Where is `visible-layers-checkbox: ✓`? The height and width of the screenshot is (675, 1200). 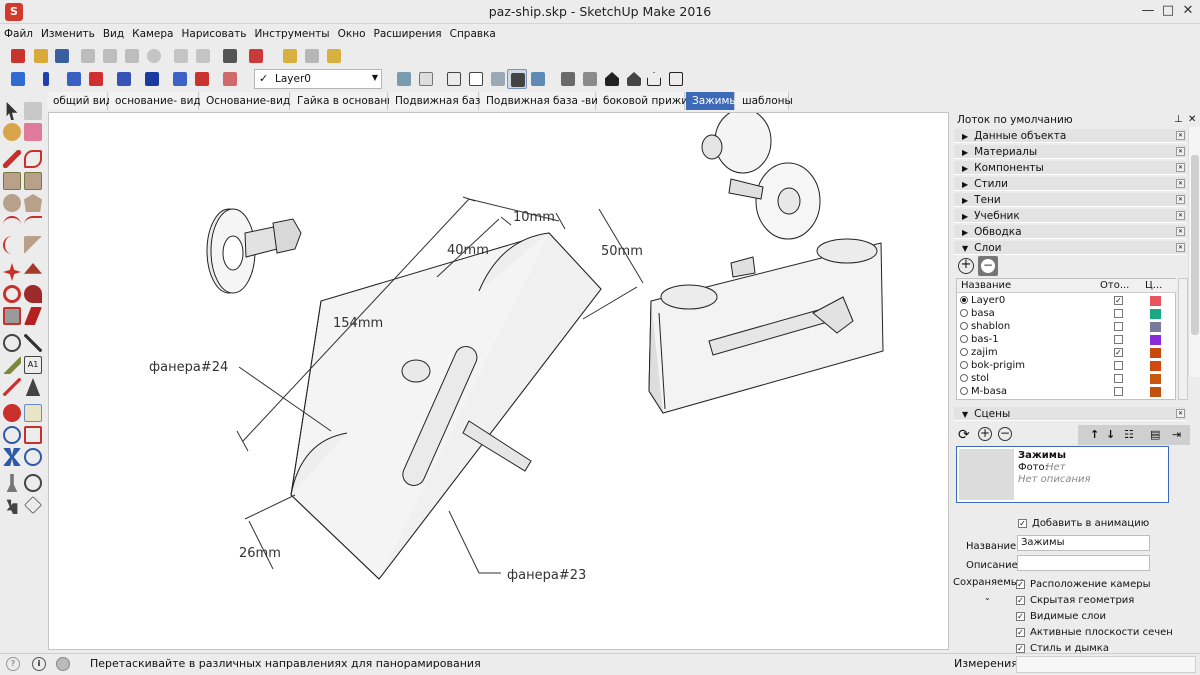
visible-layers-checkbox: ✓ is located at coordinates (1020, 616).